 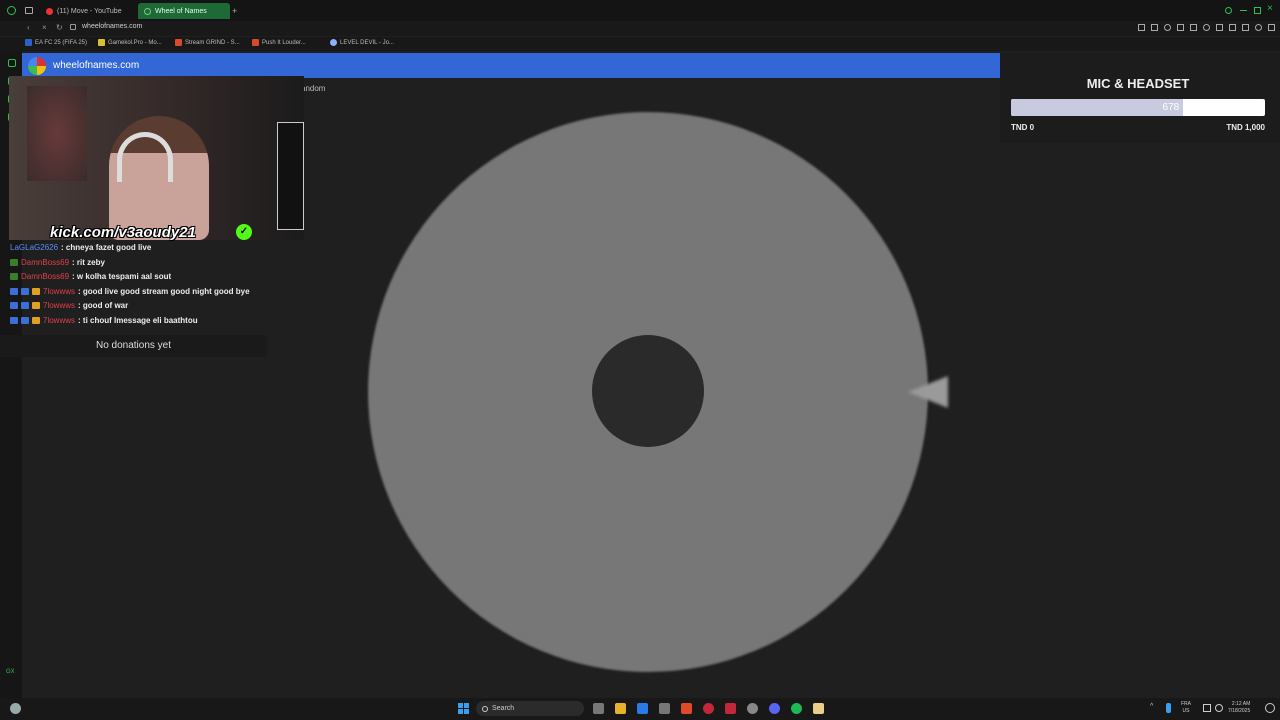 I want to click on stop-icon: ×, so click(x=44, y=27).